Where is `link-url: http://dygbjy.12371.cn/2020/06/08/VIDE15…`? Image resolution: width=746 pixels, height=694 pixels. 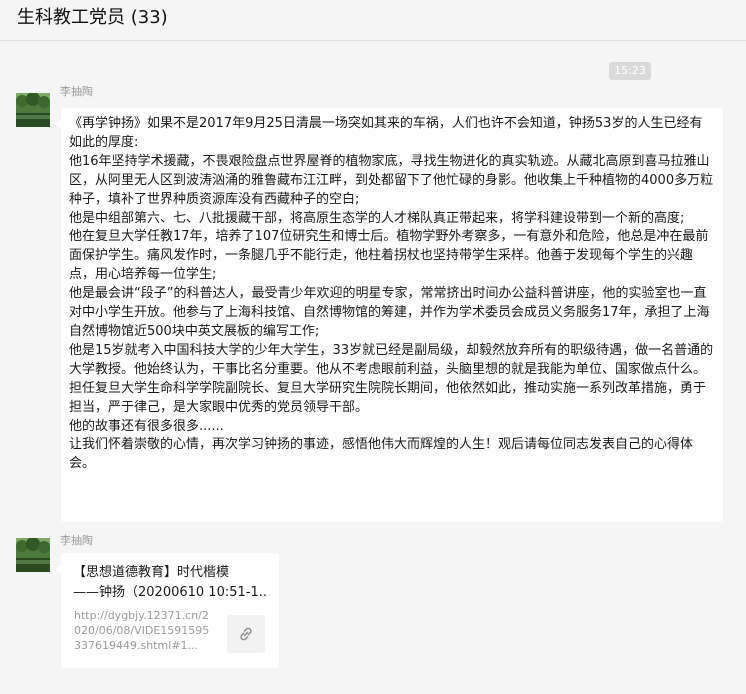
link-url: http://dygbjy.12371.cn/2020/06/08/VIDE15… is located at coordinates (142, 630).